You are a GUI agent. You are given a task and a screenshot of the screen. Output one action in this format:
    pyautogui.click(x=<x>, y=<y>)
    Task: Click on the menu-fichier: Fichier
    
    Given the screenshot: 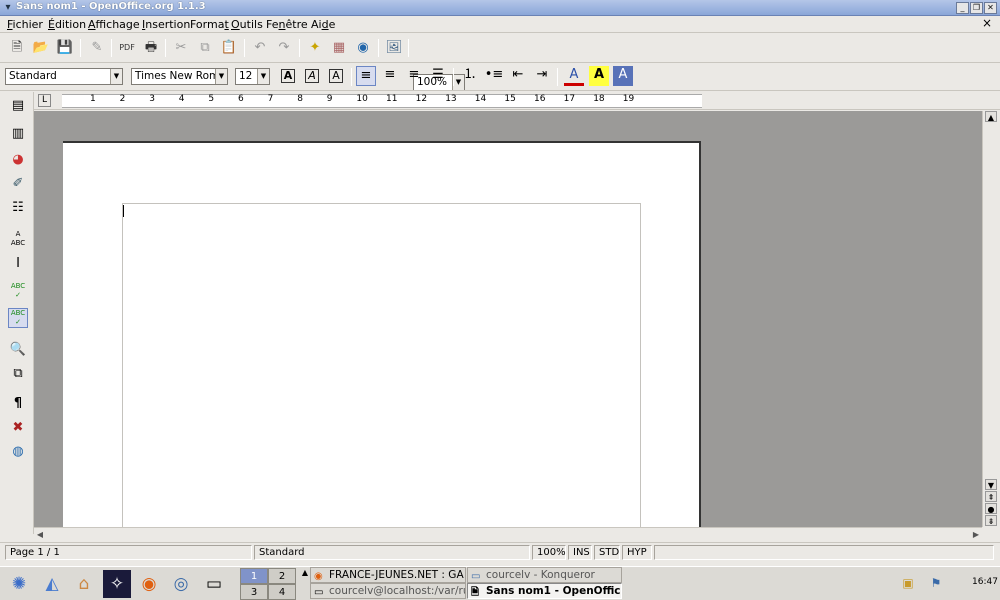 What is the action you would take?
    pyautogui.click(x=25, y=24)
    